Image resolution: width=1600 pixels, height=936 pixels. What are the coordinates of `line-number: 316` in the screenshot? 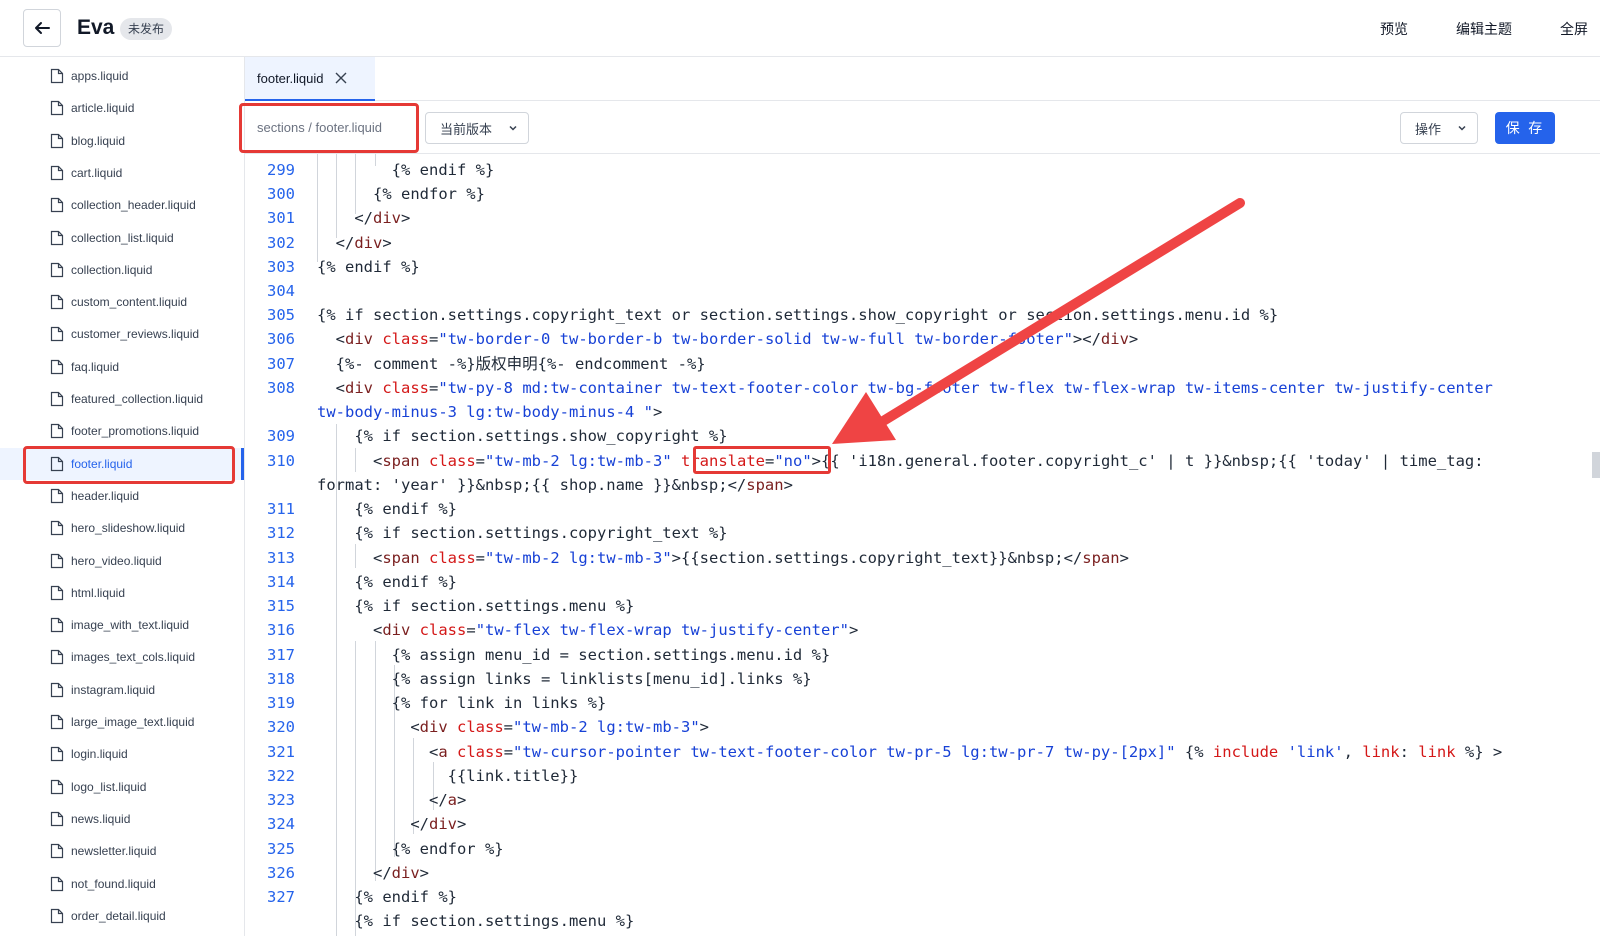 It's located at (281, 630).